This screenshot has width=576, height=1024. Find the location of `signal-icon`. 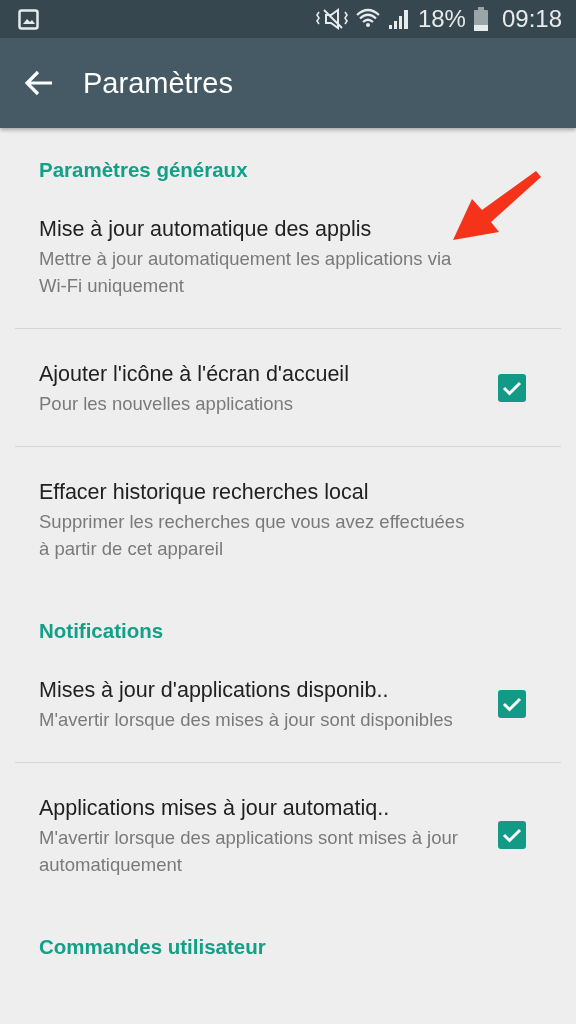

signal-icon is located at coordinates (398, 19).